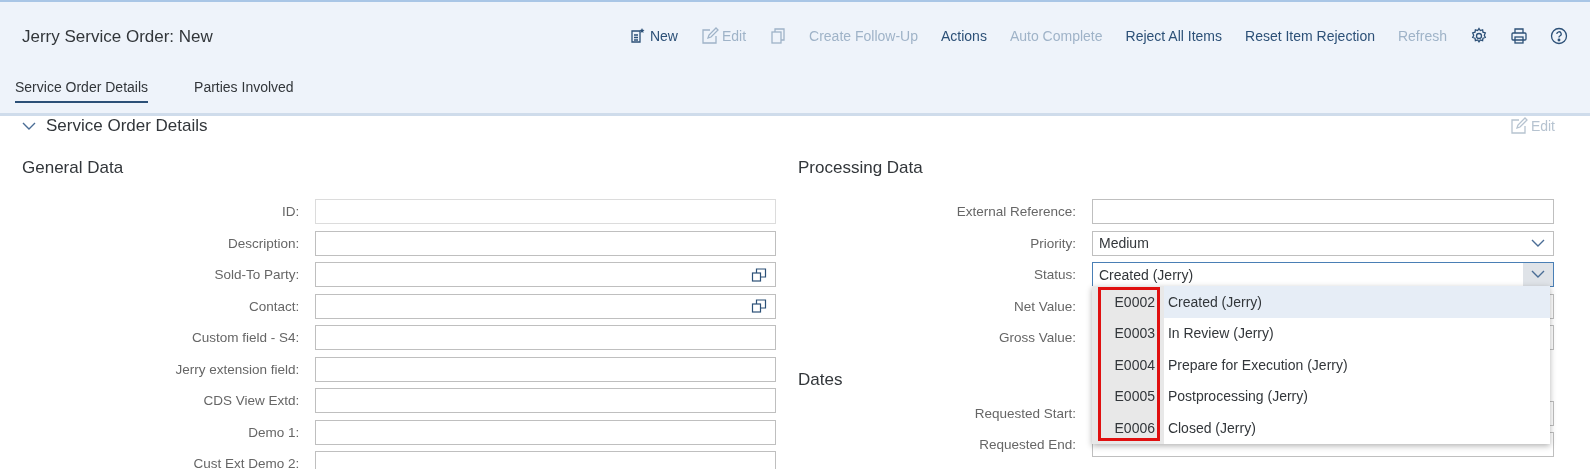 The width and height of the screenshot is (1590, 469). I want to click on field-label: Custom field - S4:, so click(245, 338).